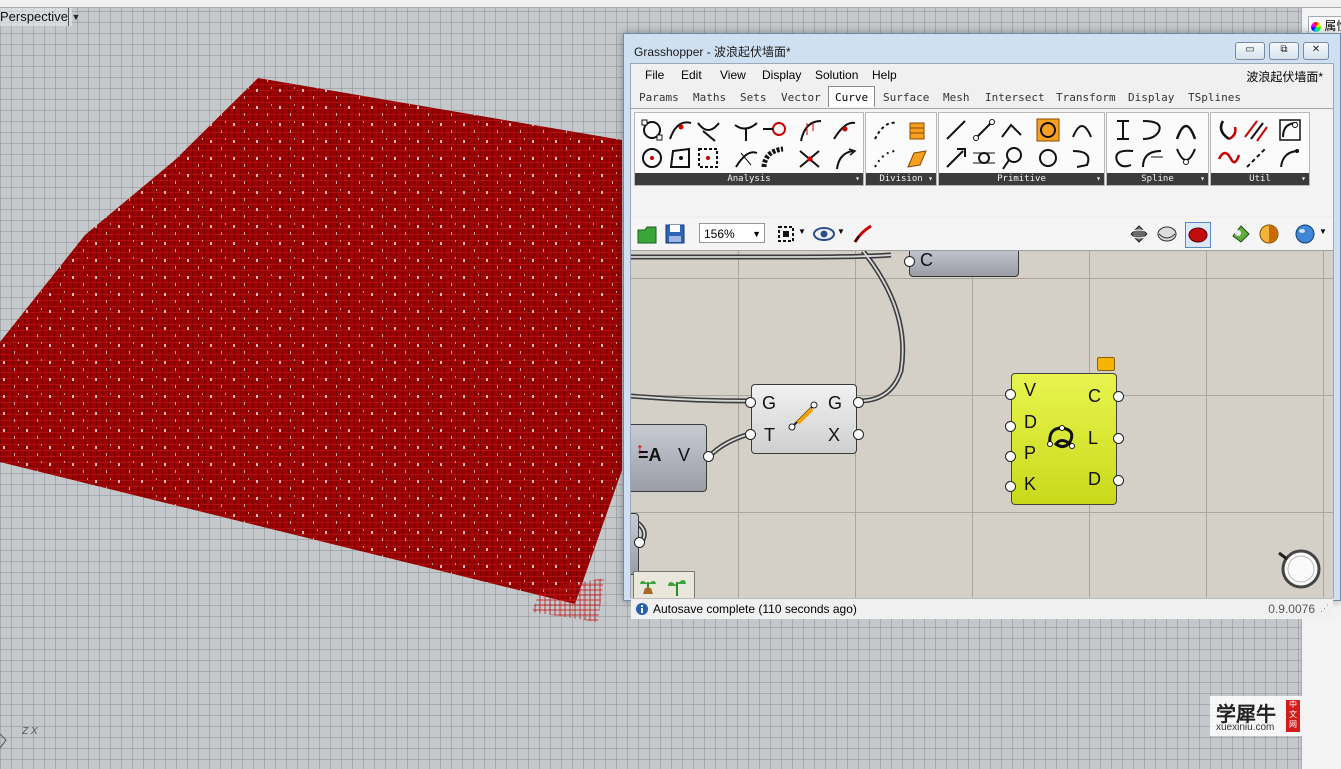 The height and width of the screenshot is (769, 1341). I want to click on minimize-button: ▭, so click(1250, 51).